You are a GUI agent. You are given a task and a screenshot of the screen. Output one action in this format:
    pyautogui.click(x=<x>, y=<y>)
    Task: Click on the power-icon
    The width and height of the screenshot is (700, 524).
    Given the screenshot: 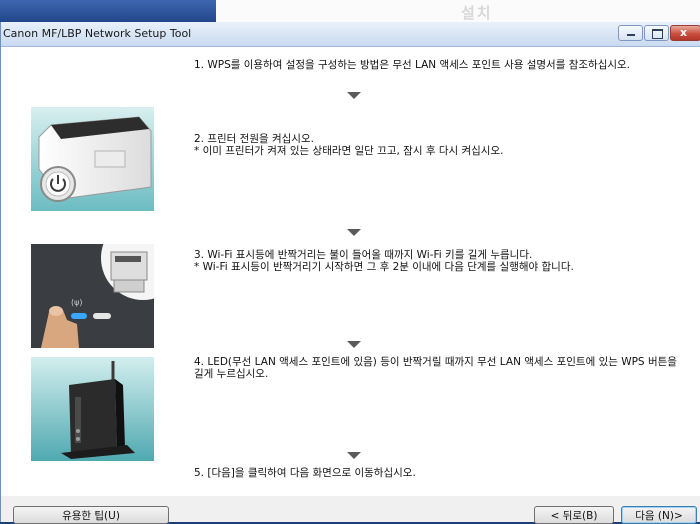 What is the action you would take?
    pyautogui.click(x=58, y=184)
    